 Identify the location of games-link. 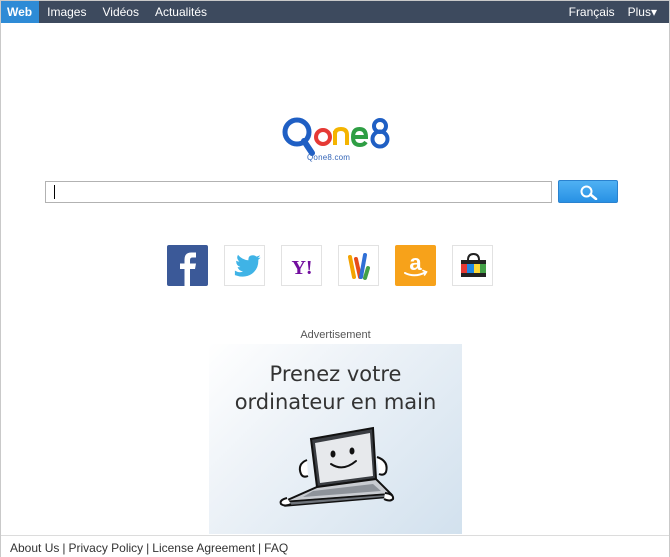
(358, 265).